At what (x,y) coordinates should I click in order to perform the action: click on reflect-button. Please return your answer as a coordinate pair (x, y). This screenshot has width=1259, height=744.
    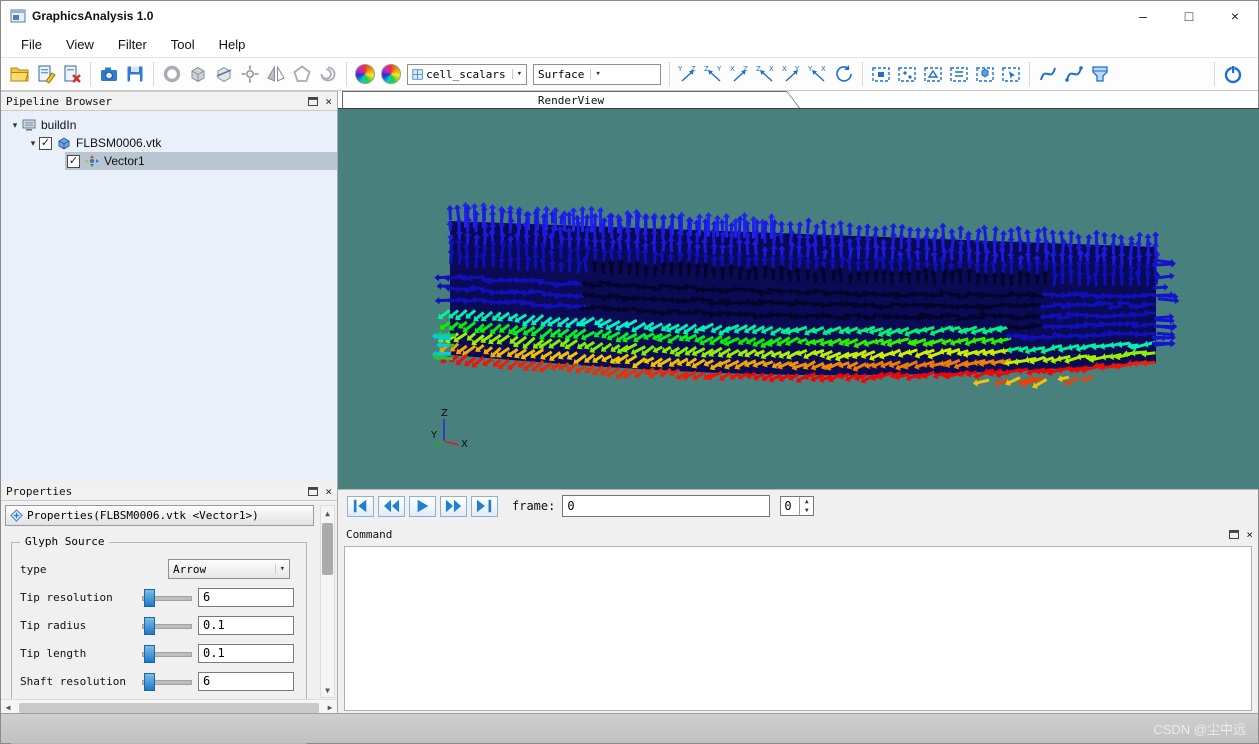
    Looking at the image, I should click on (276, 74).